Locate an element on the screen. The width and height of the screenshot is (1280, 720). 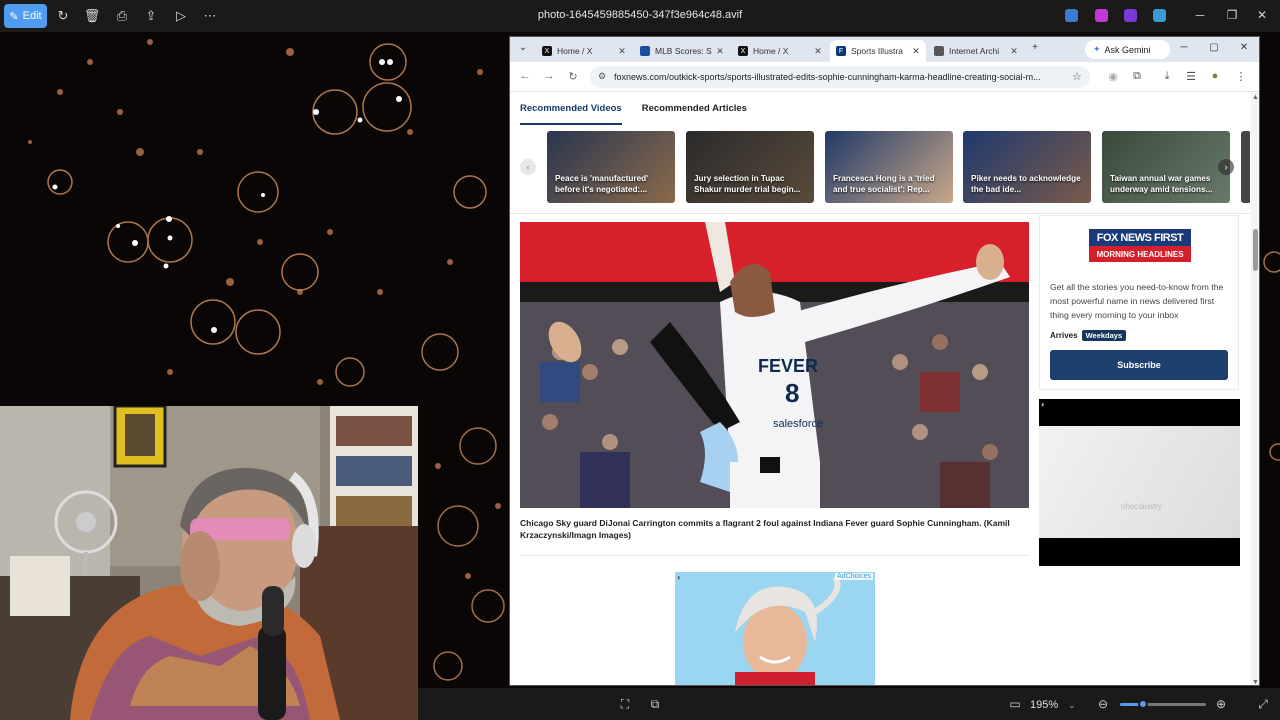
fullscreen-icon: ⤢ is located at coordinates (1263, 704).